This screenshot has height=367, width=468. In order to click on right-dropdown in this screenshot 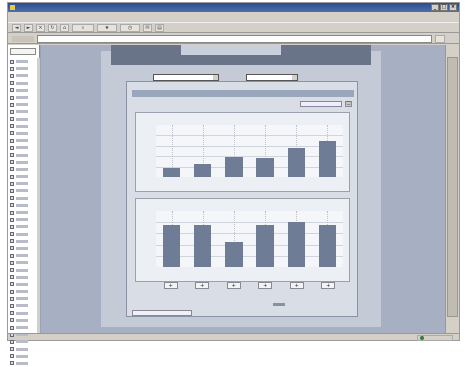, I will do `click(272, 77)`.